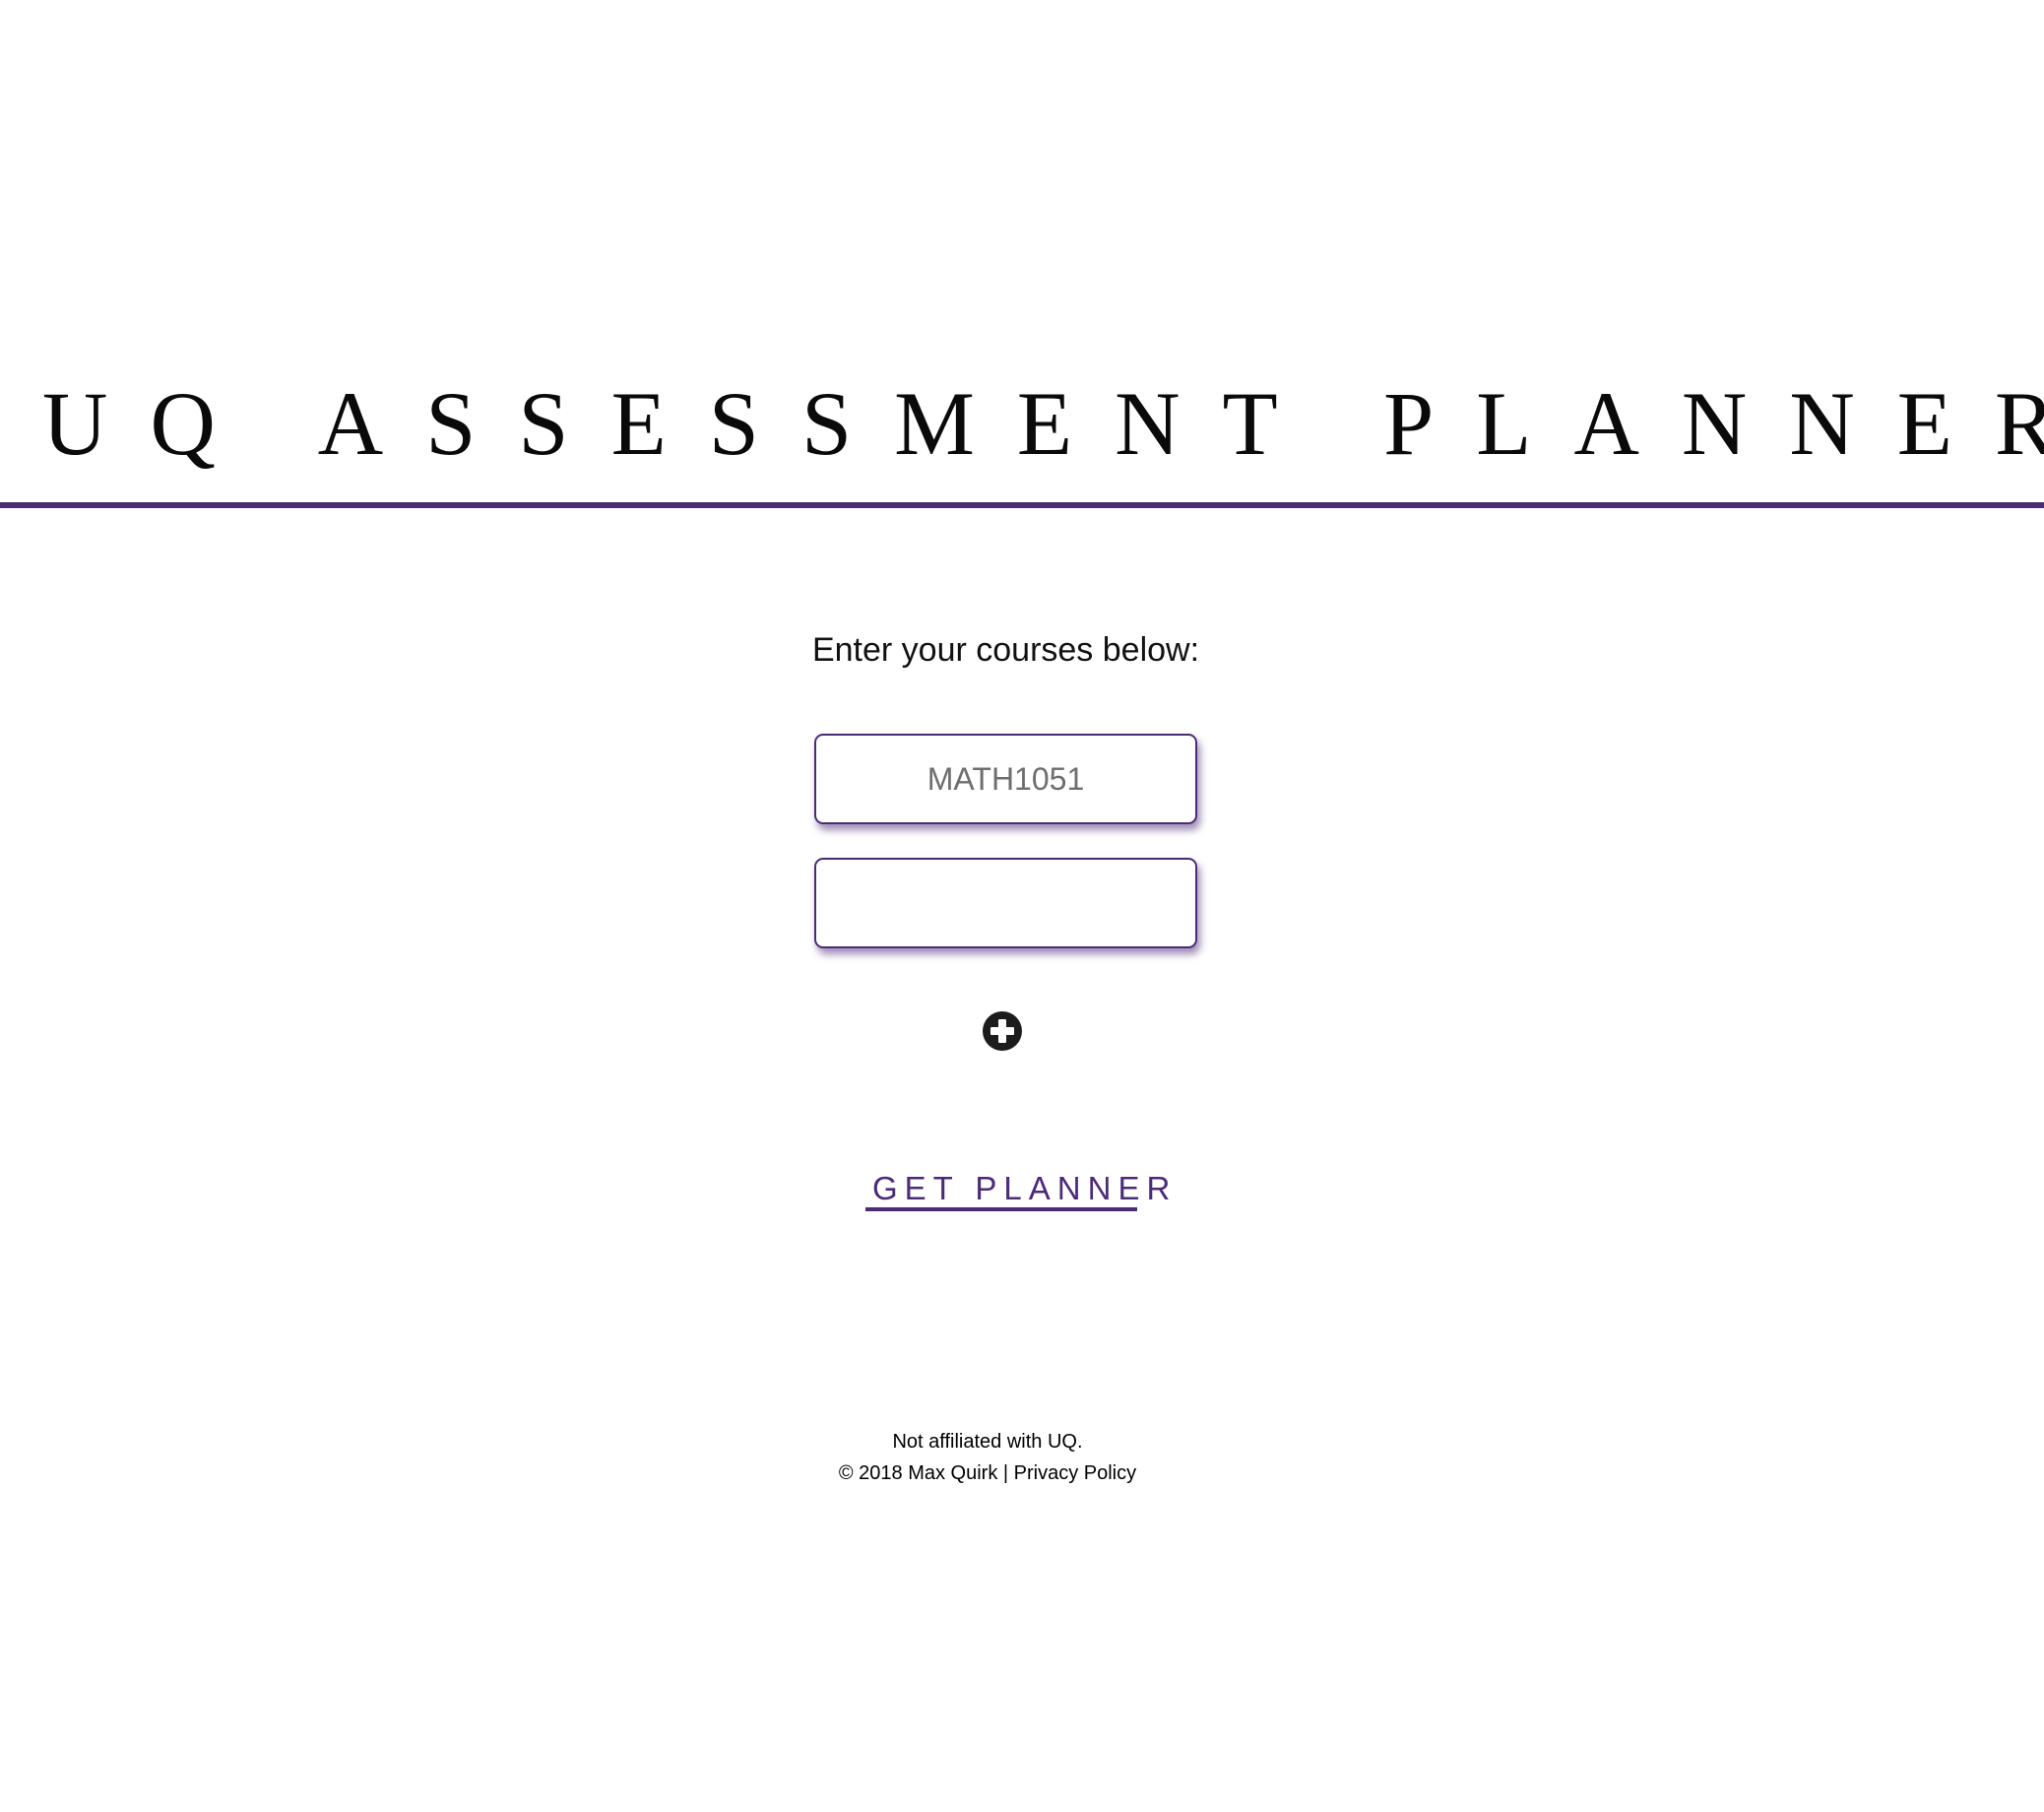 The width and height of the screenshot is (2044, 1812). What do you see at coordinates (1005, 650) in the screenshot?
I see `courses-prompt: Enter your courses below:` at bounding box center [1005, 650].